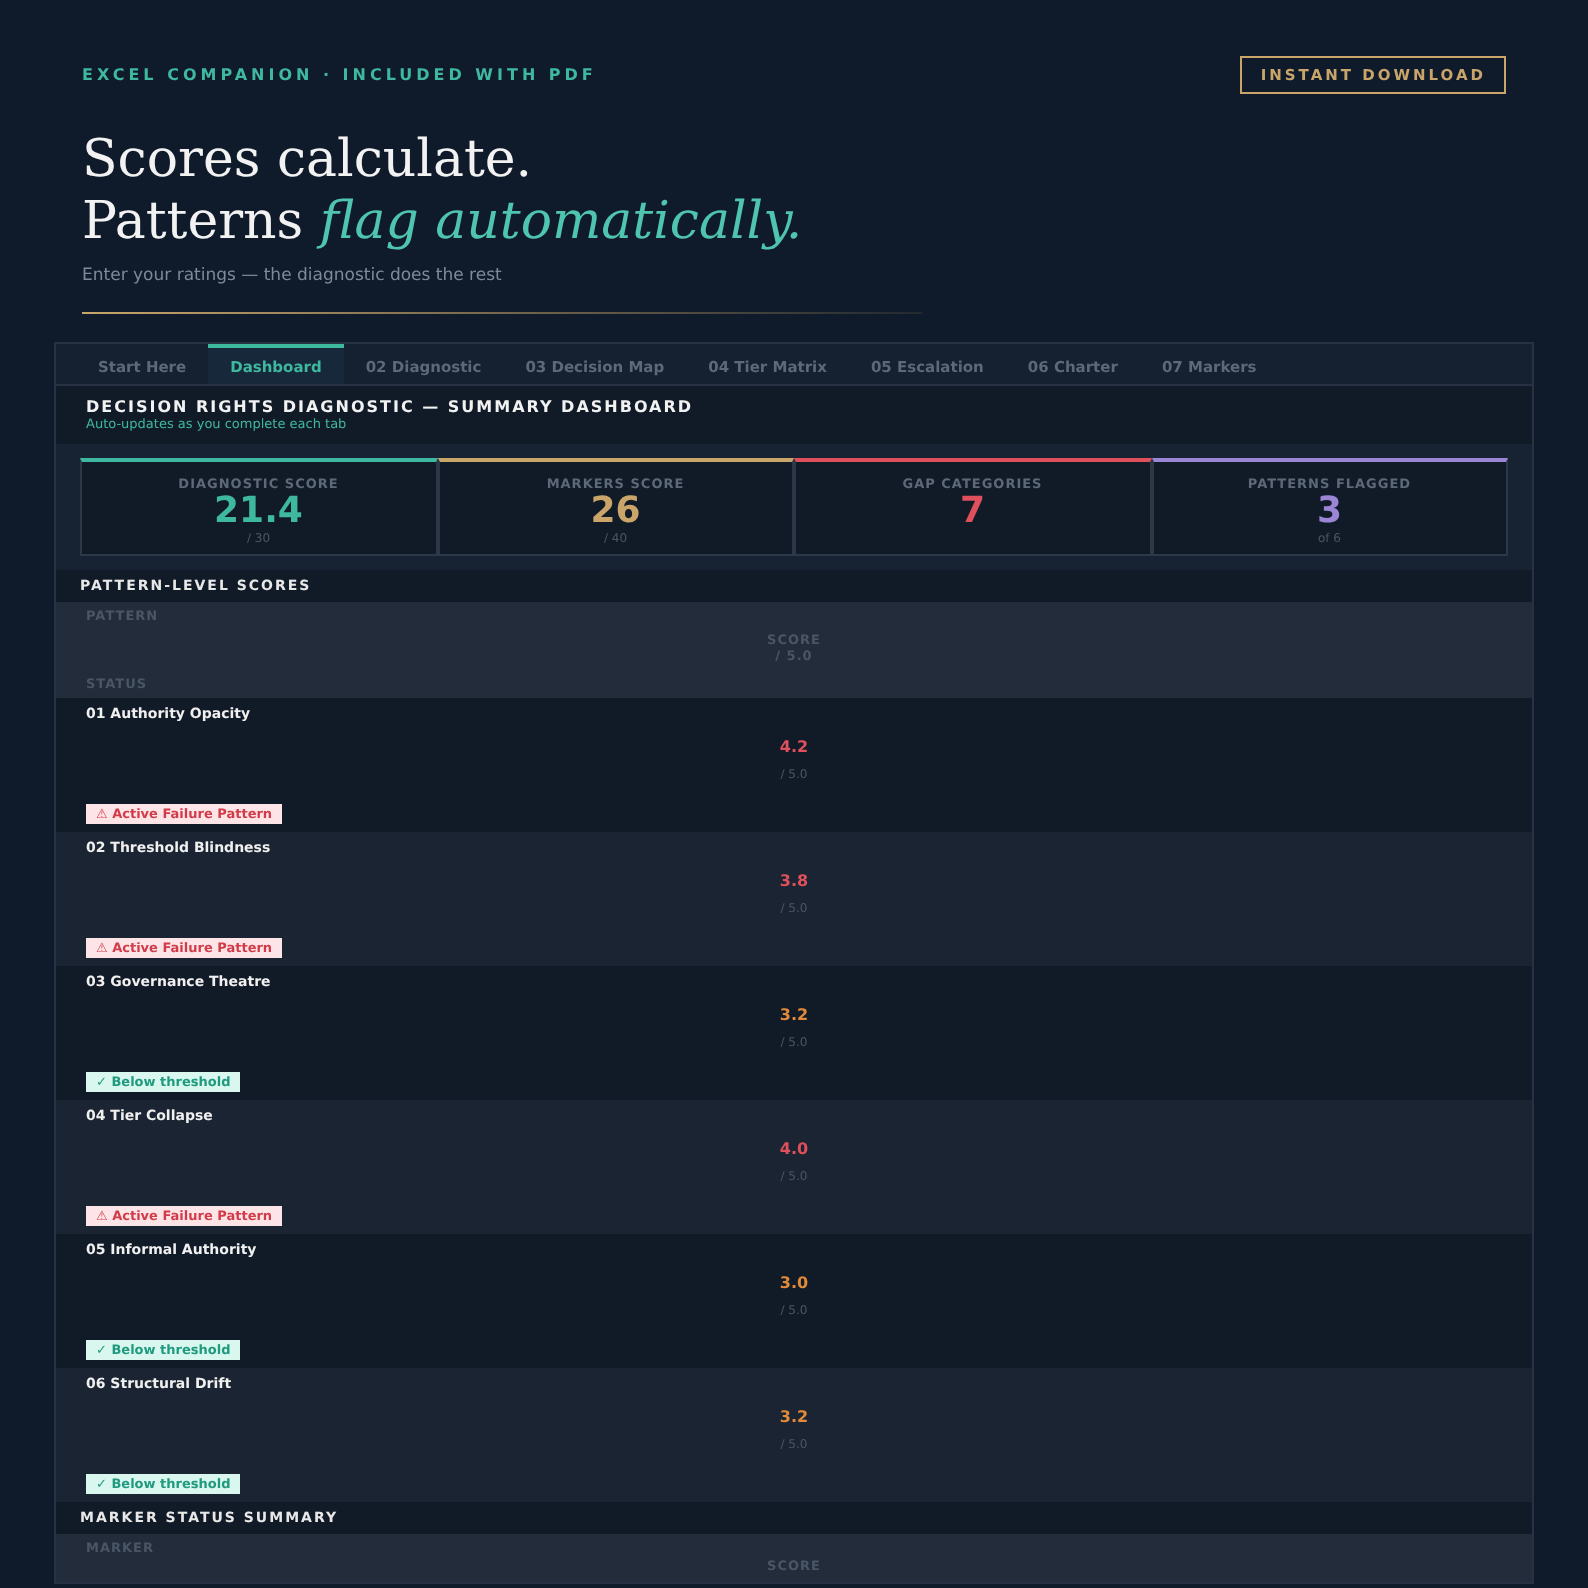 The width and height of the screenshot is (1588, 1588). I want to click on stat-value: 21.4, so click(258, 512).